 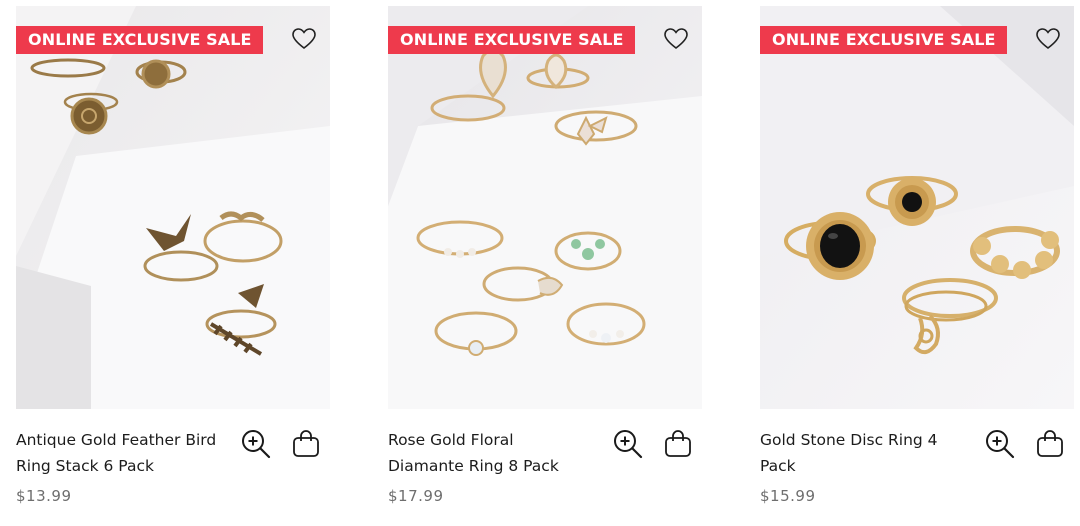 I want to click on product-price: $13.99, so click(x=44, y=496).